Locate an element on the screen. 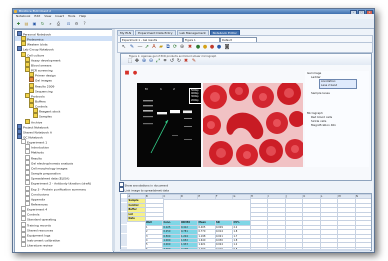 The height and width of the screenshot is (261, 388). save-icon: ▣ is located at coordinates (34, 23).